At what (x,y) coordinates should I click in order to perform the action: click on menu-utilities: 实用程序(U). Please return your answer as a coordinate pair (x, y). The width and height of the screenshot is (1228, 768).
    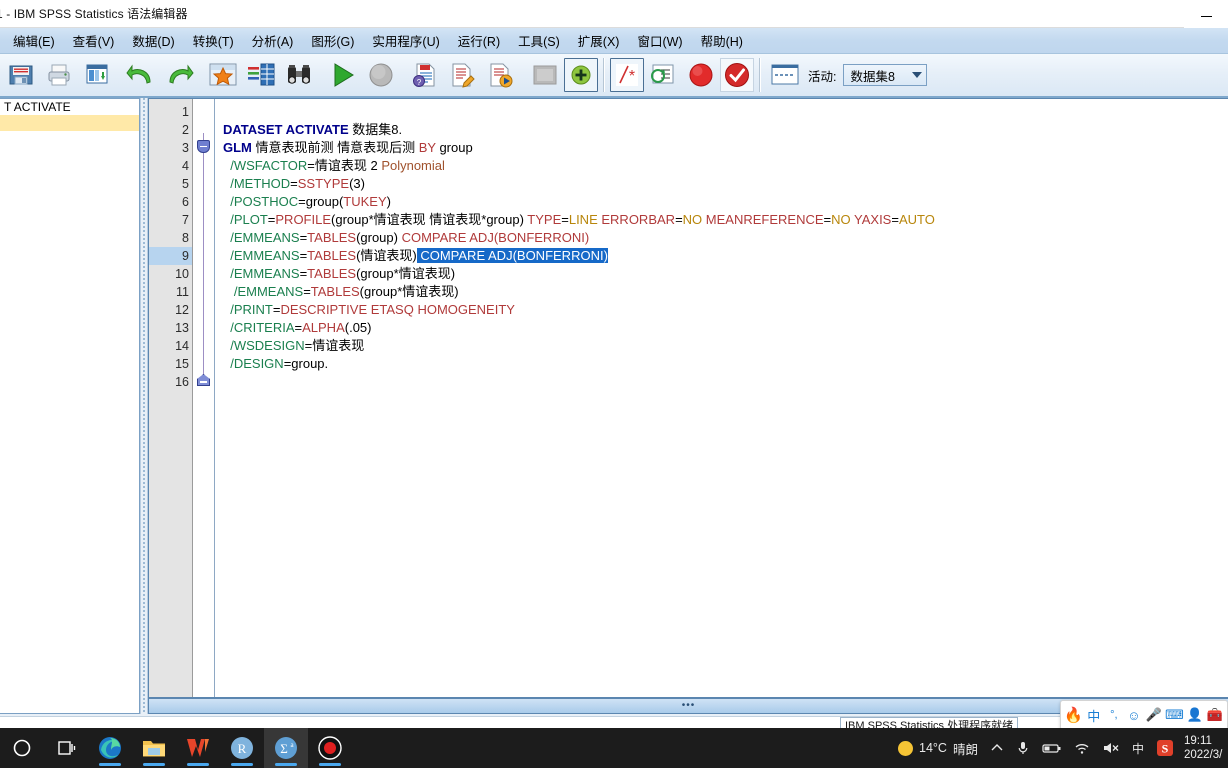
    Looking at the image, I should click on (405, 40).